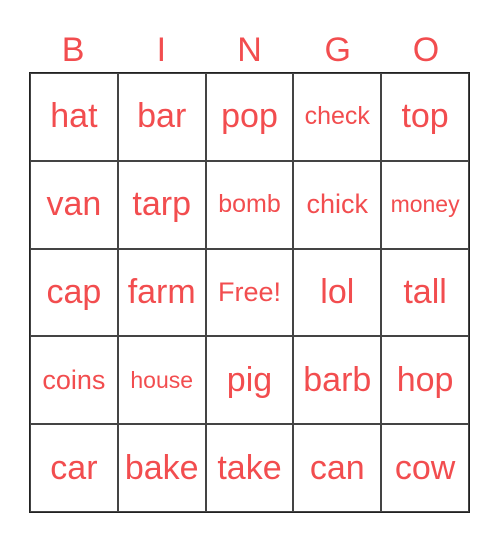 The width and height of the screenshot is (500, 544). What do you see at coordinates (337, 204) in the screenshot?
I see `bingo-cell: chick` at bounding box center [337, 204].